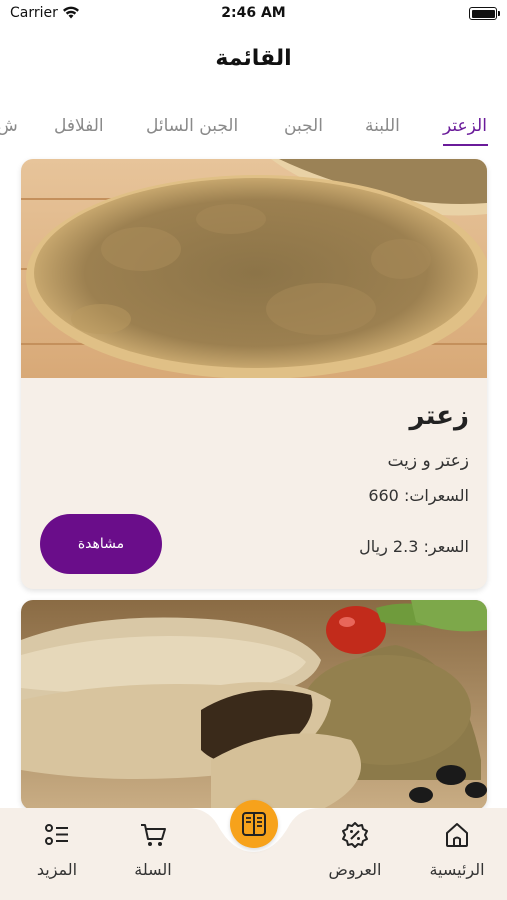 The width and height of the screenshot is (507, 900). I want to click on menu-center-button, so click(254, 824).